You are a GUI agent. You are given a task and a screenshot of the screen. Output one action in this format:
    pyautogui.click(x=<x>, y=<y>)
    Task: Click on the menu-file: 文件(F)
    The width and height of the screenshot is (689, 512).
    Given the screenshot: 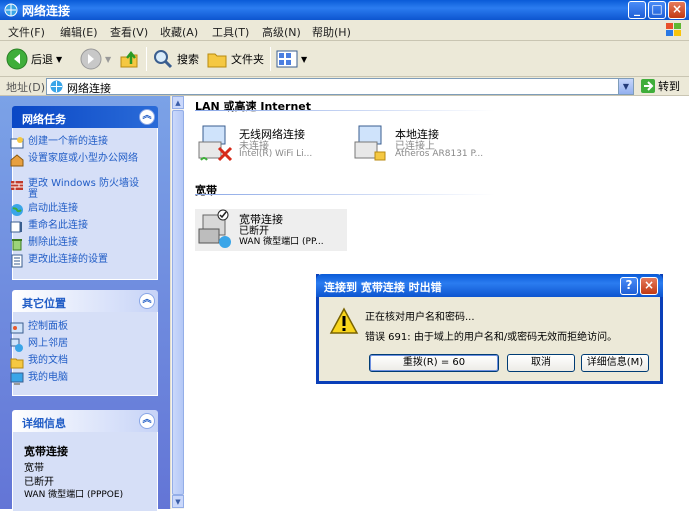 What is the action you would take?
    pyautogui.click(x=26, y=32)
    